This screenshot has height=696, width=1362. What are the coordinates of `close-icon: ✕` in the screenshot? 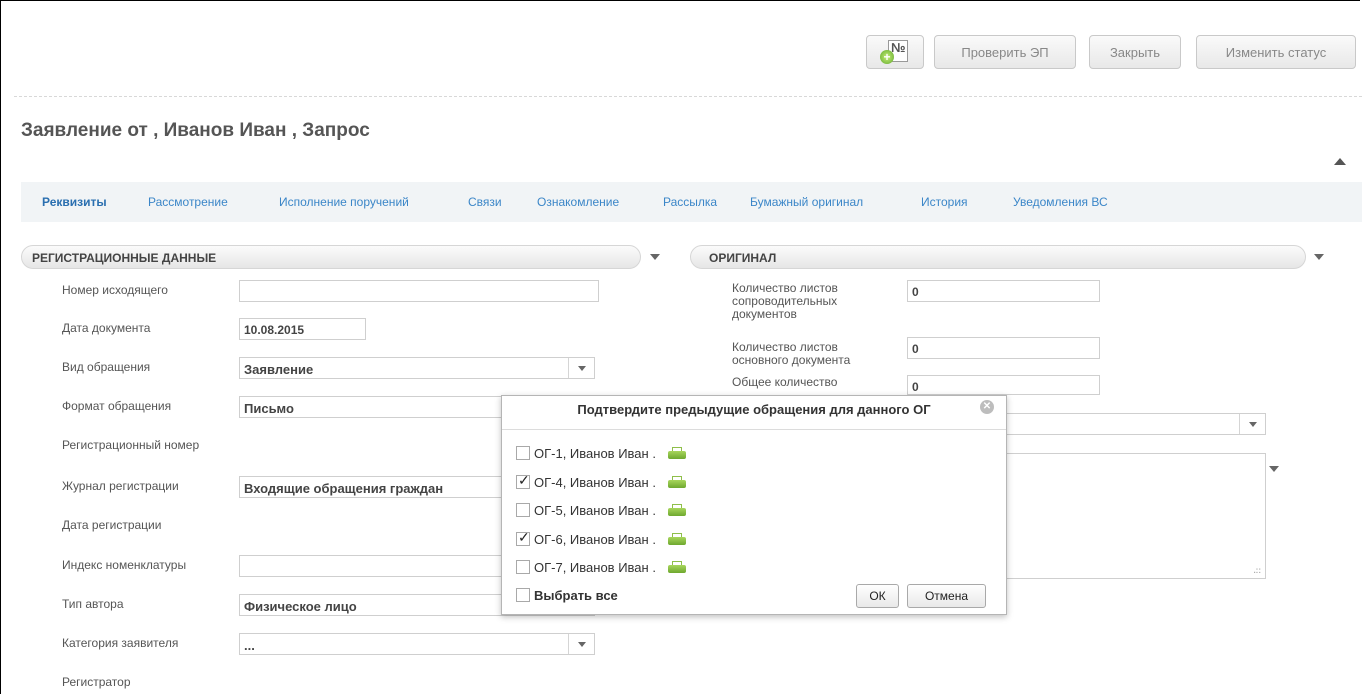 It's located at (987, 407).